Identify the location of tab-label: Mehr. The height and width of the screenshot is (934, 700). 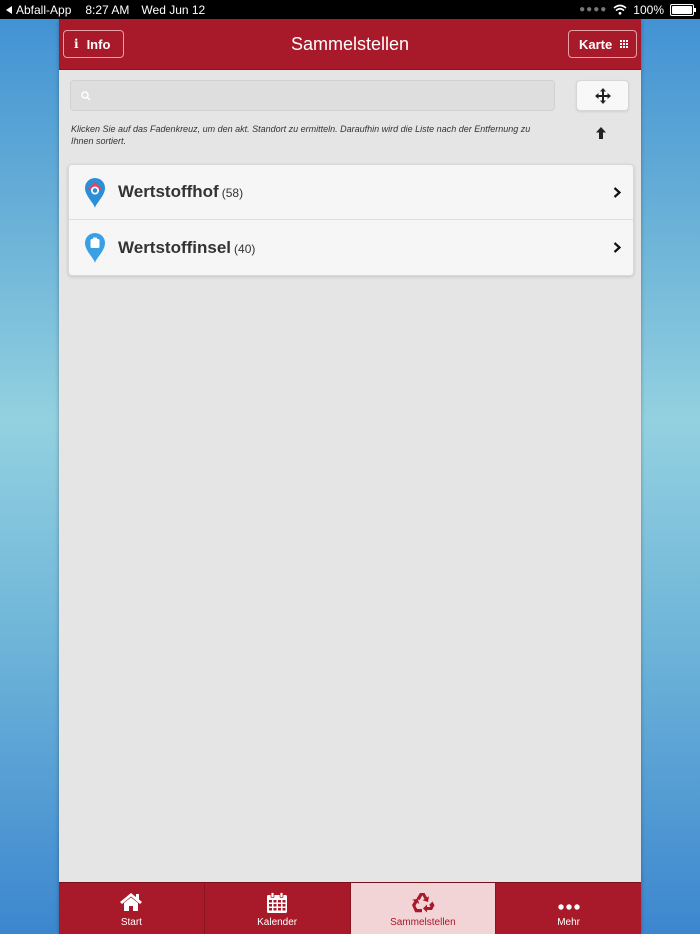
(569, 922).